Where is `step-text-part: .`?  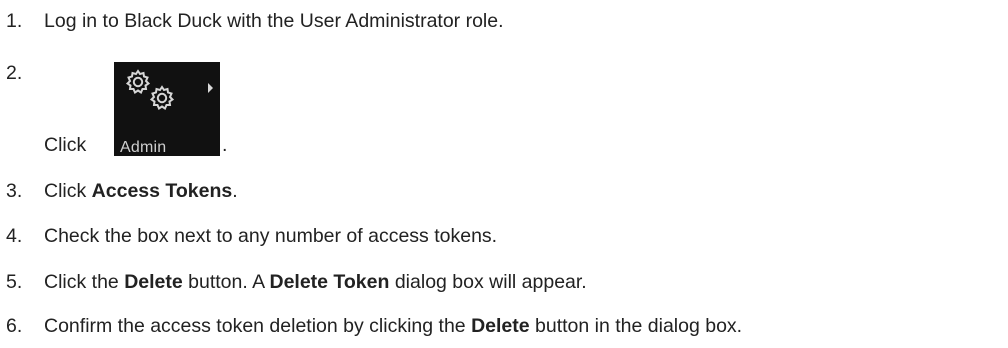
step-text-part: . is located at coordinates (235, 191).